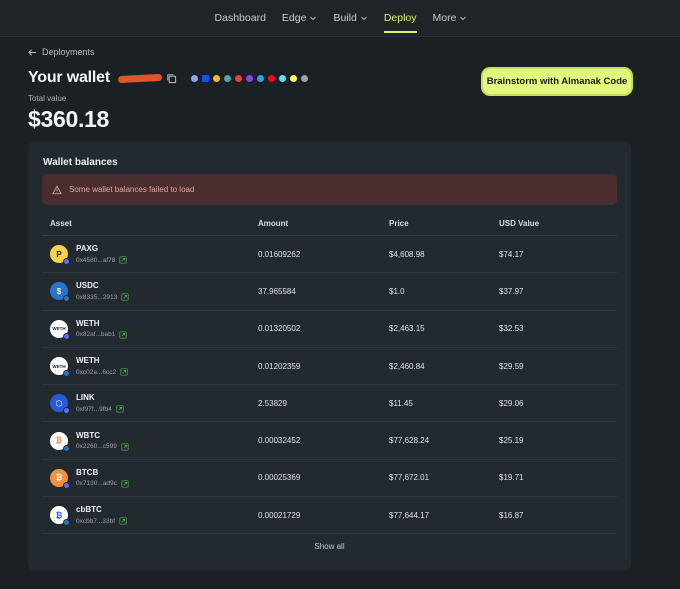 This screenshot has height=589, width=680. Describe the element at coordinates (511, 515) in the screenshot. I see `usd-value-cell: $16.87` at that location.